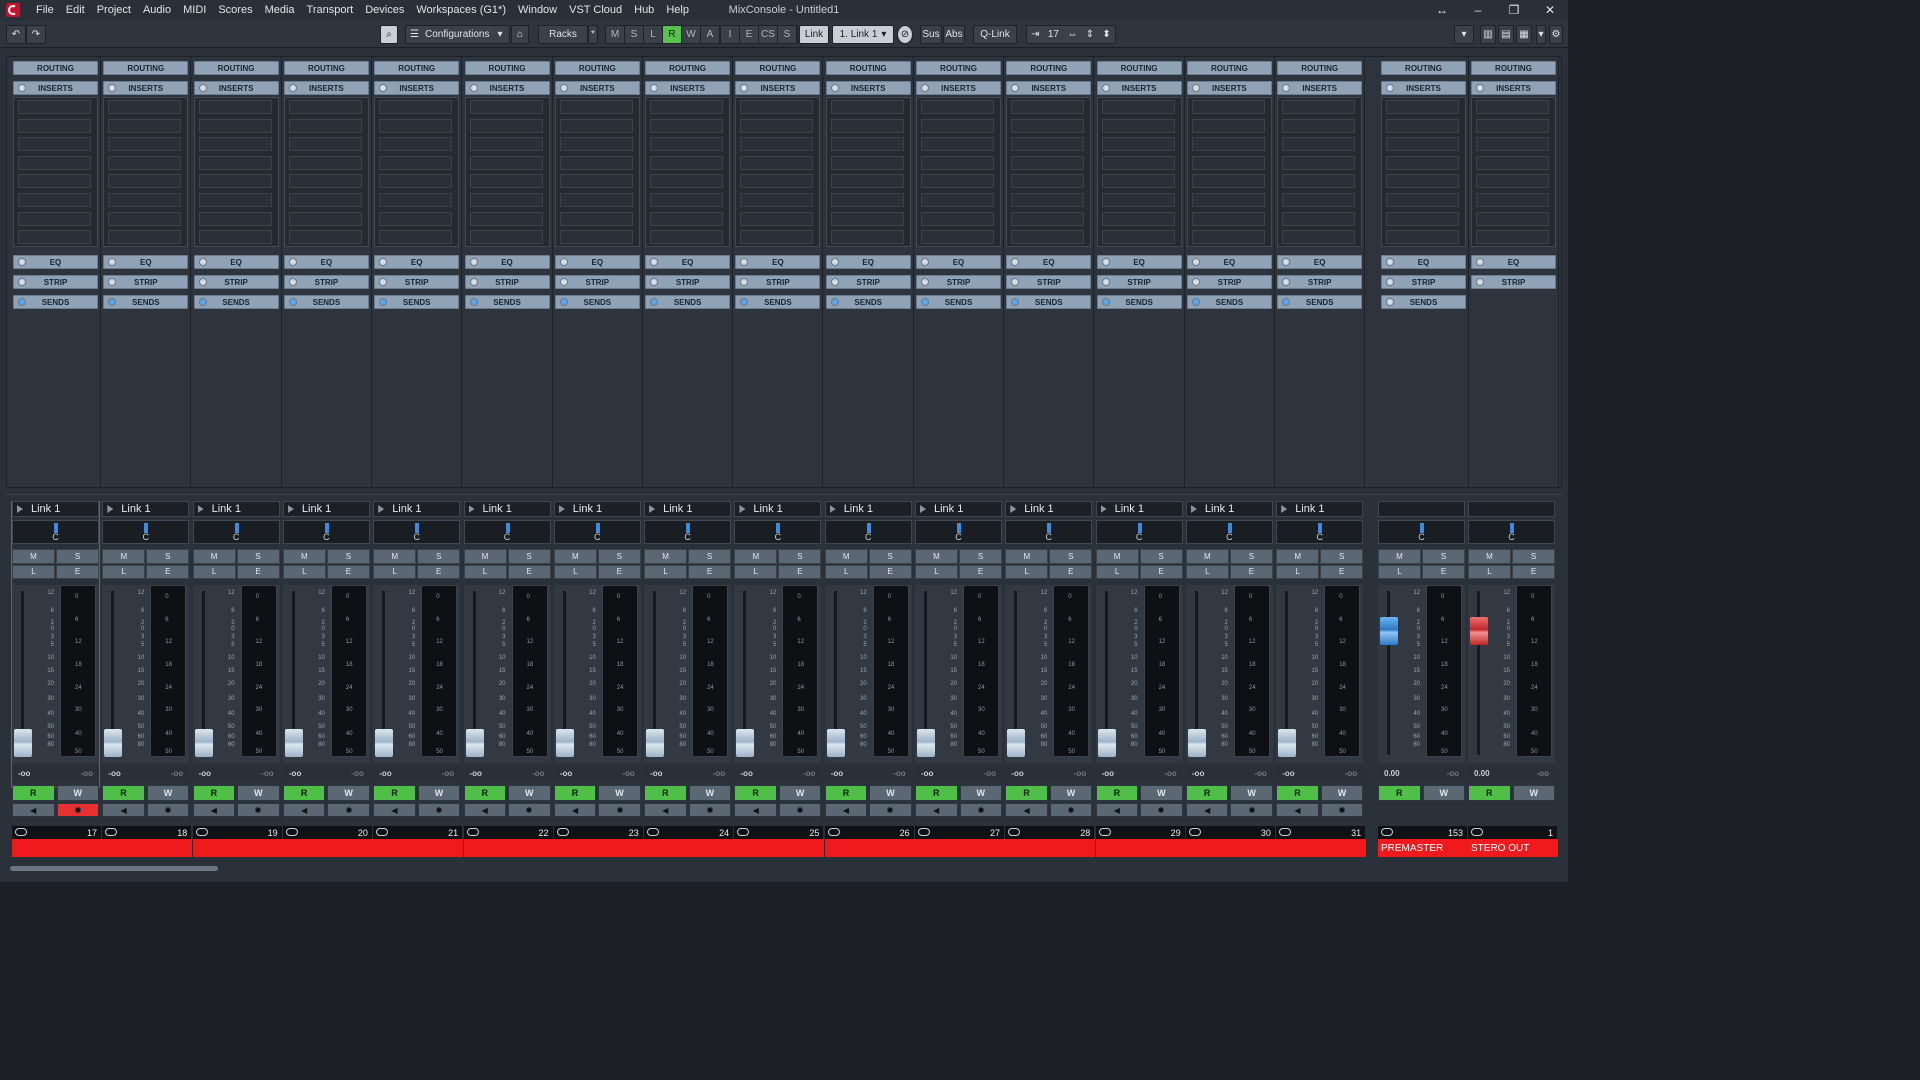  What do you see at coordinates (20, 509) in the screenshot?
I see `expand-icon` at bounding box center [20, 509].